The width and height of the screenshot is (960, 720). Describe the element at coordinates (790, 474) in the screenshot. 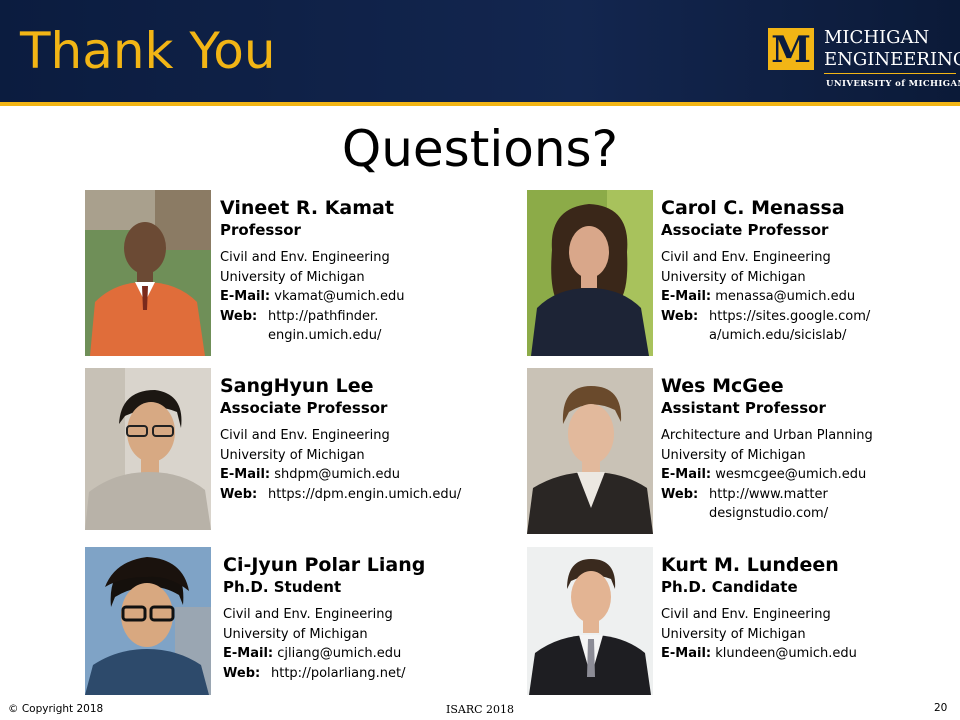

I see `person-email: wesmcgee@umich.edu` at that location.